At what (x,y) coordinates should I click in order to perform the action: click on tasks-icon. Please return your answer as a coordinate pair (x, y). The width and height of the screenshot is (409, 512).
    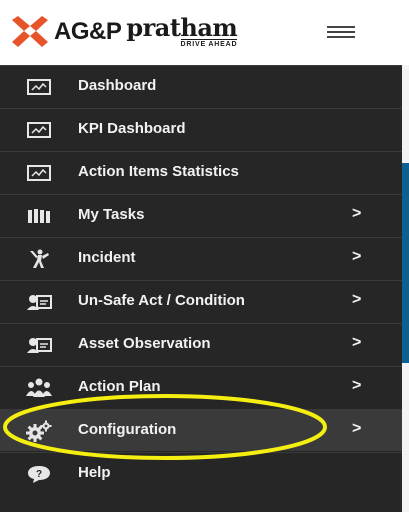
    Looking at the image, I should click on (39, 216).